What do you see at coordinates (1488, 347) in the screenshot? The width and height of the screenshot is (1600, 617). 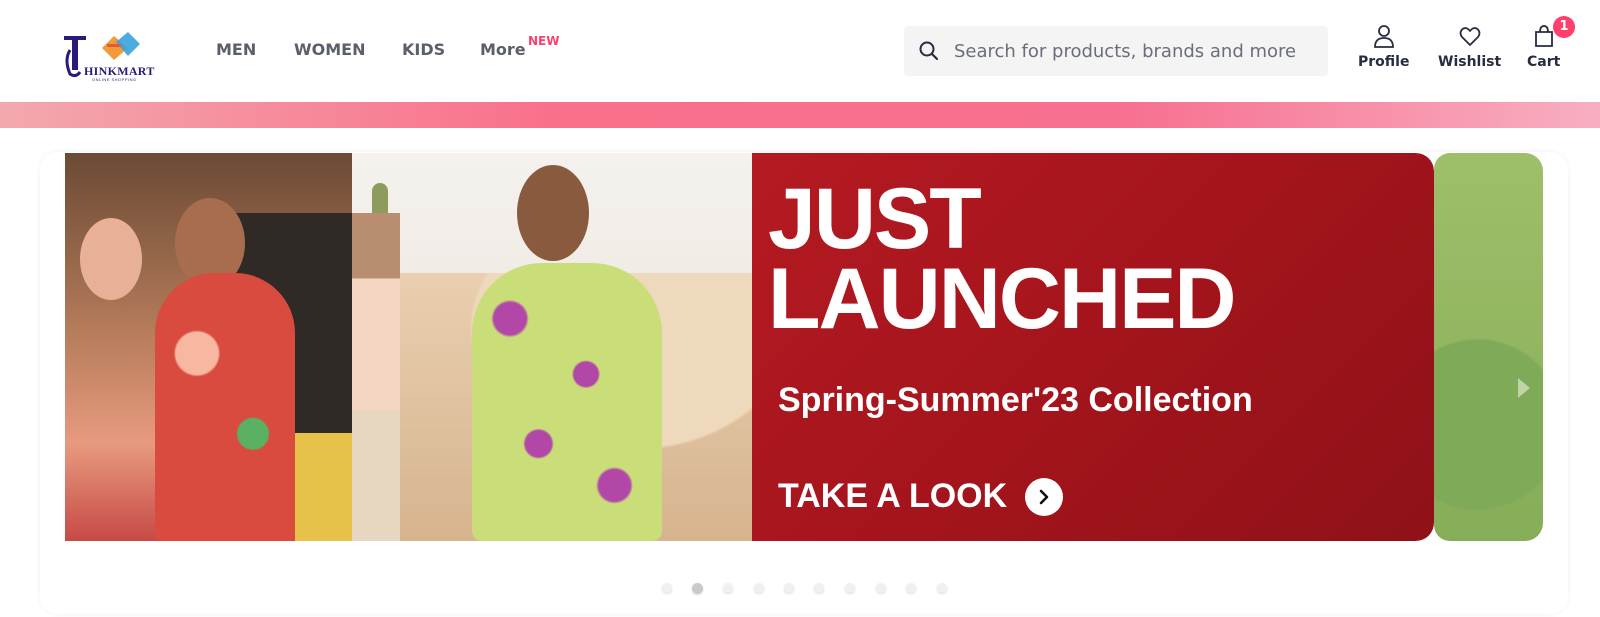 I see `next-slide-preview` at bounding box center [1488, 347].